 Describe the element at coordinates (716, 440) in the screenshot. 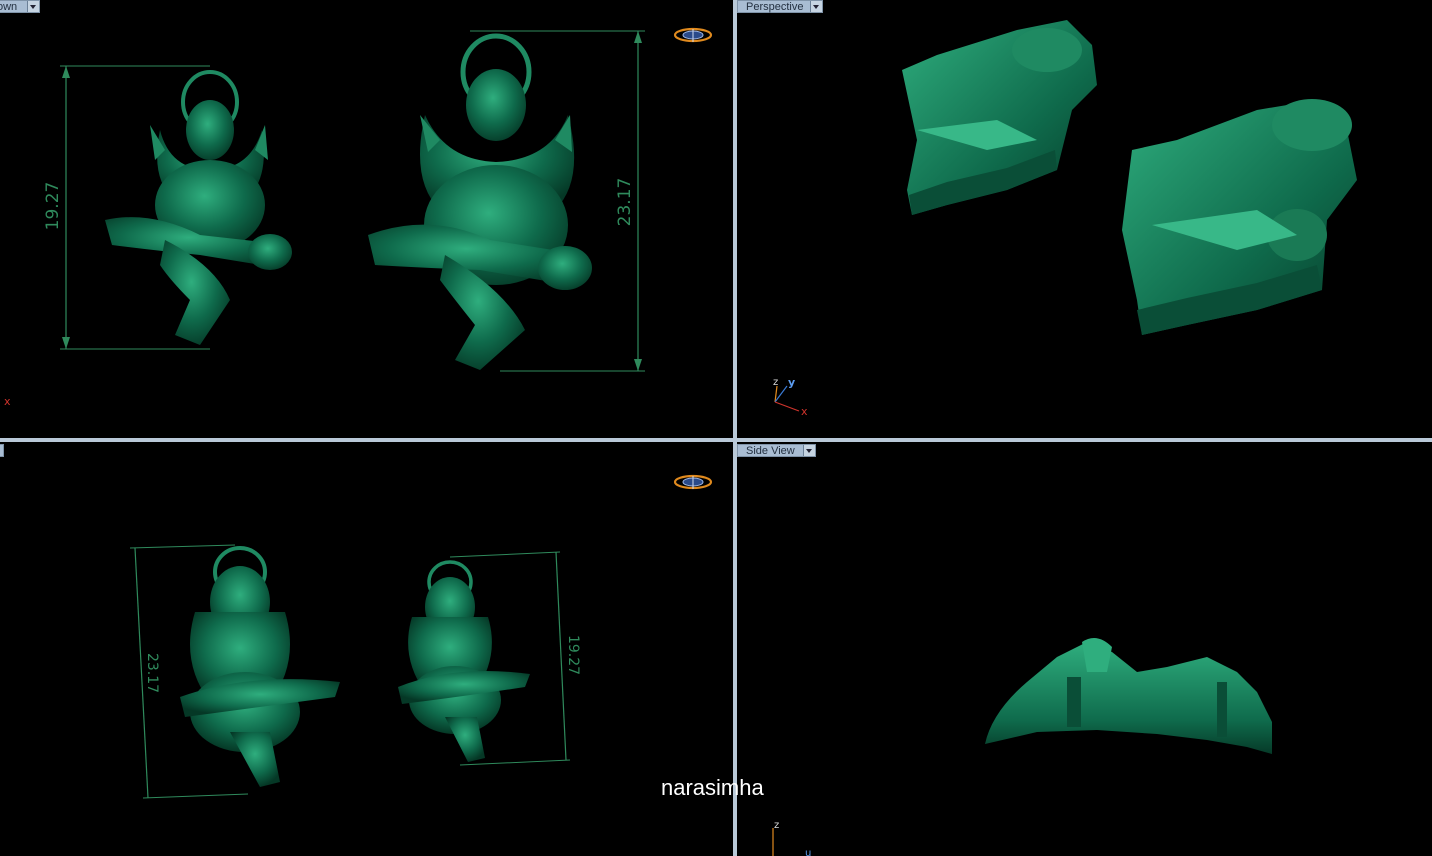

I see `viewport-splitter-horizontal` at that location.